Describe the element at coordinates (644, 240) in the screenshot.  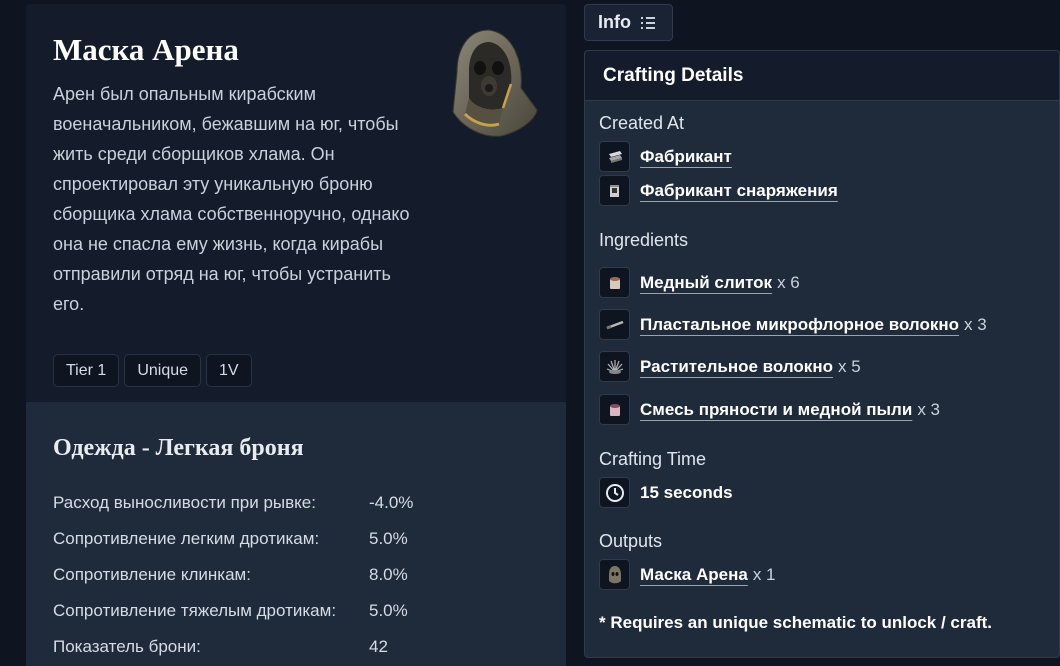
I see `ingredients-title: Ingredients` at that location.